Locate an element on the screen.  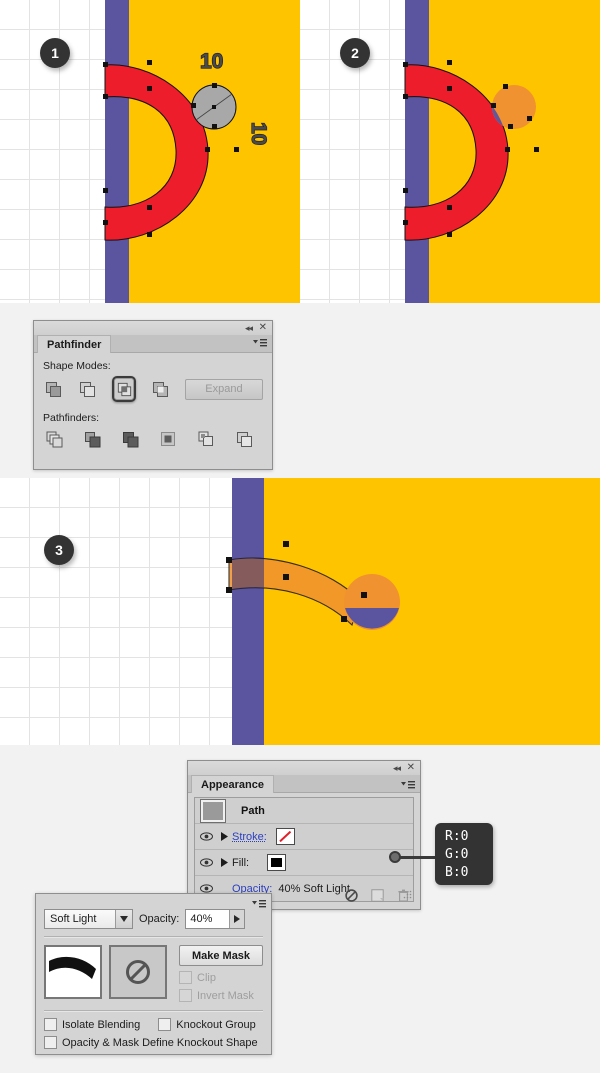
artboard-canvas-step-1: 10 10 1 is located at coordinates (150, 151).